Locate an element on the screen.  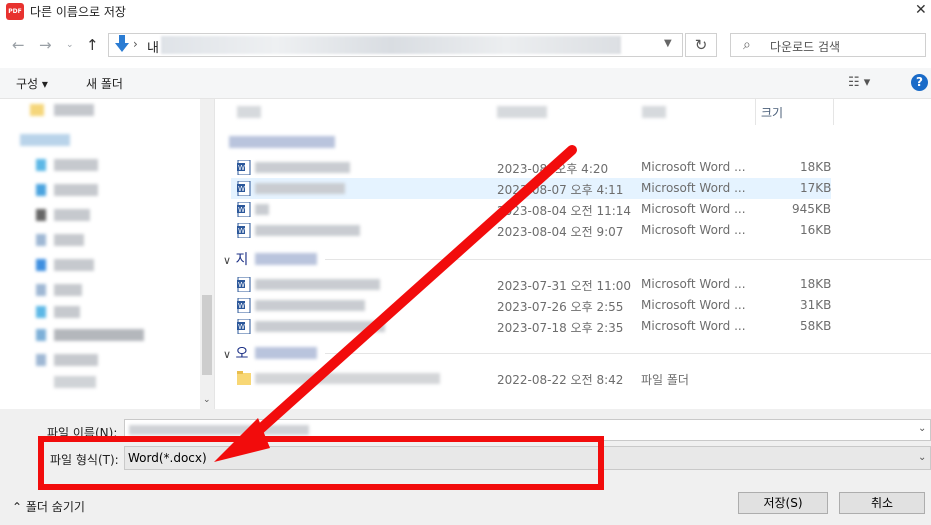
close-icon: ✕ is located at coordinates (921, 10).